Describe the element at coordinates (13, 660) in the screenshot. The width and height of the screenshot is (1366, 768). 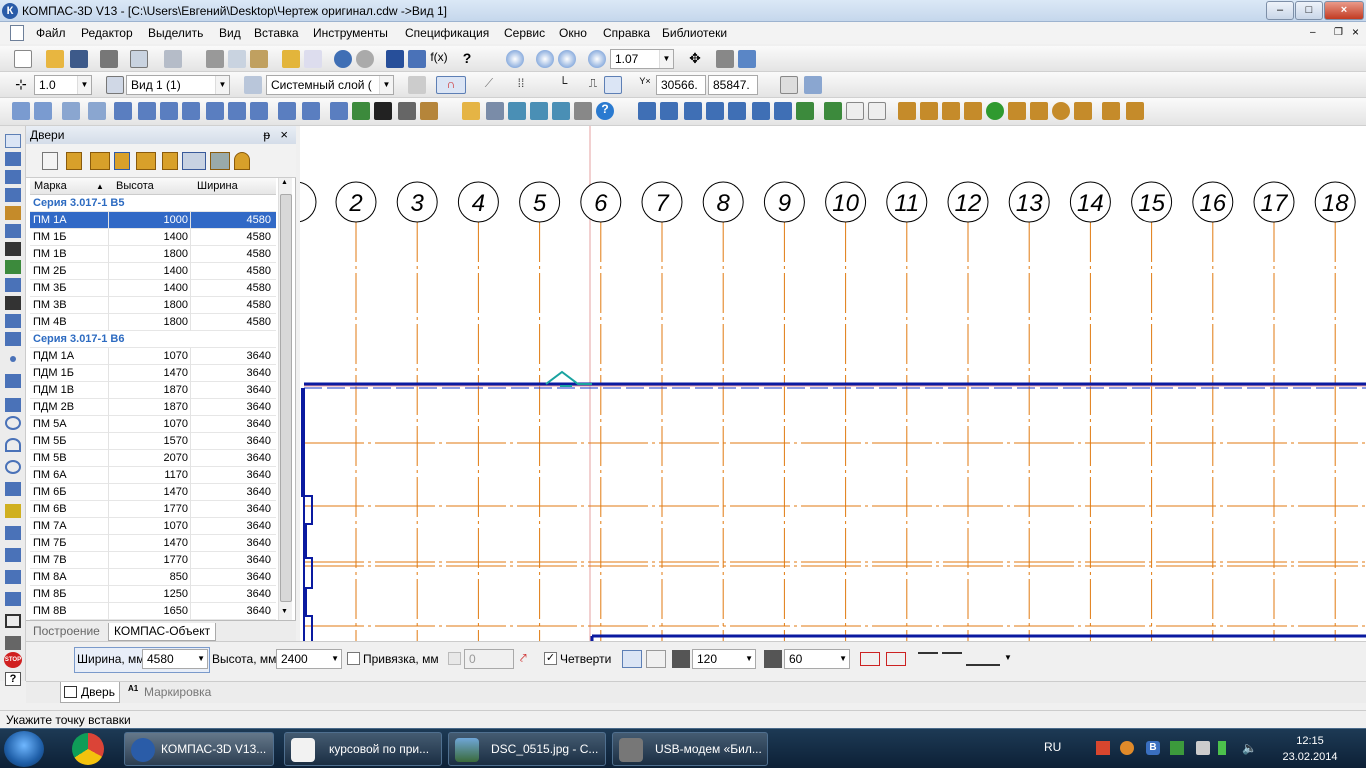
I see `stop-icon: STOP` at that location.